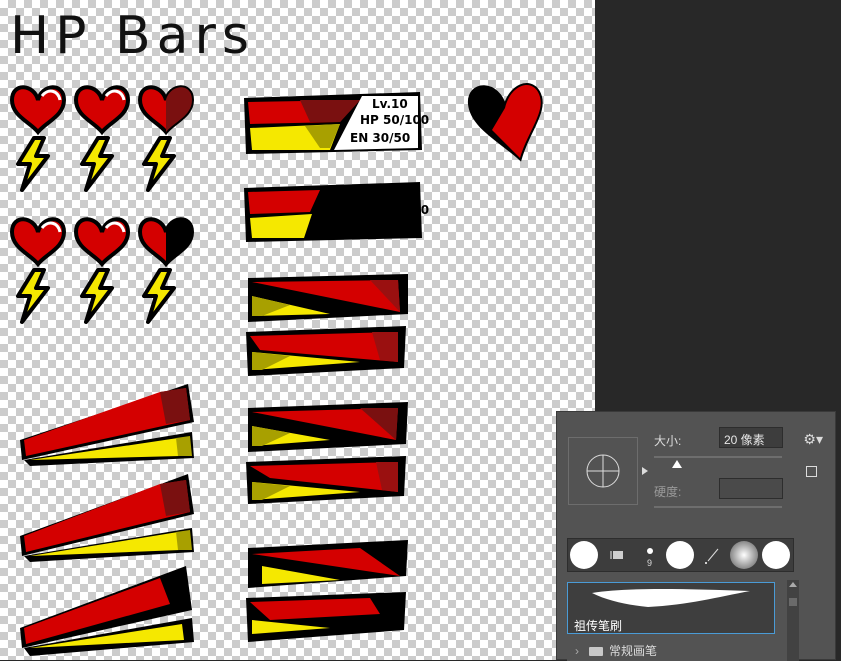  What do you see at coordinates (718, 507) in the screenshot?
I see `hardness-slider` at bounding box center [718, 507].